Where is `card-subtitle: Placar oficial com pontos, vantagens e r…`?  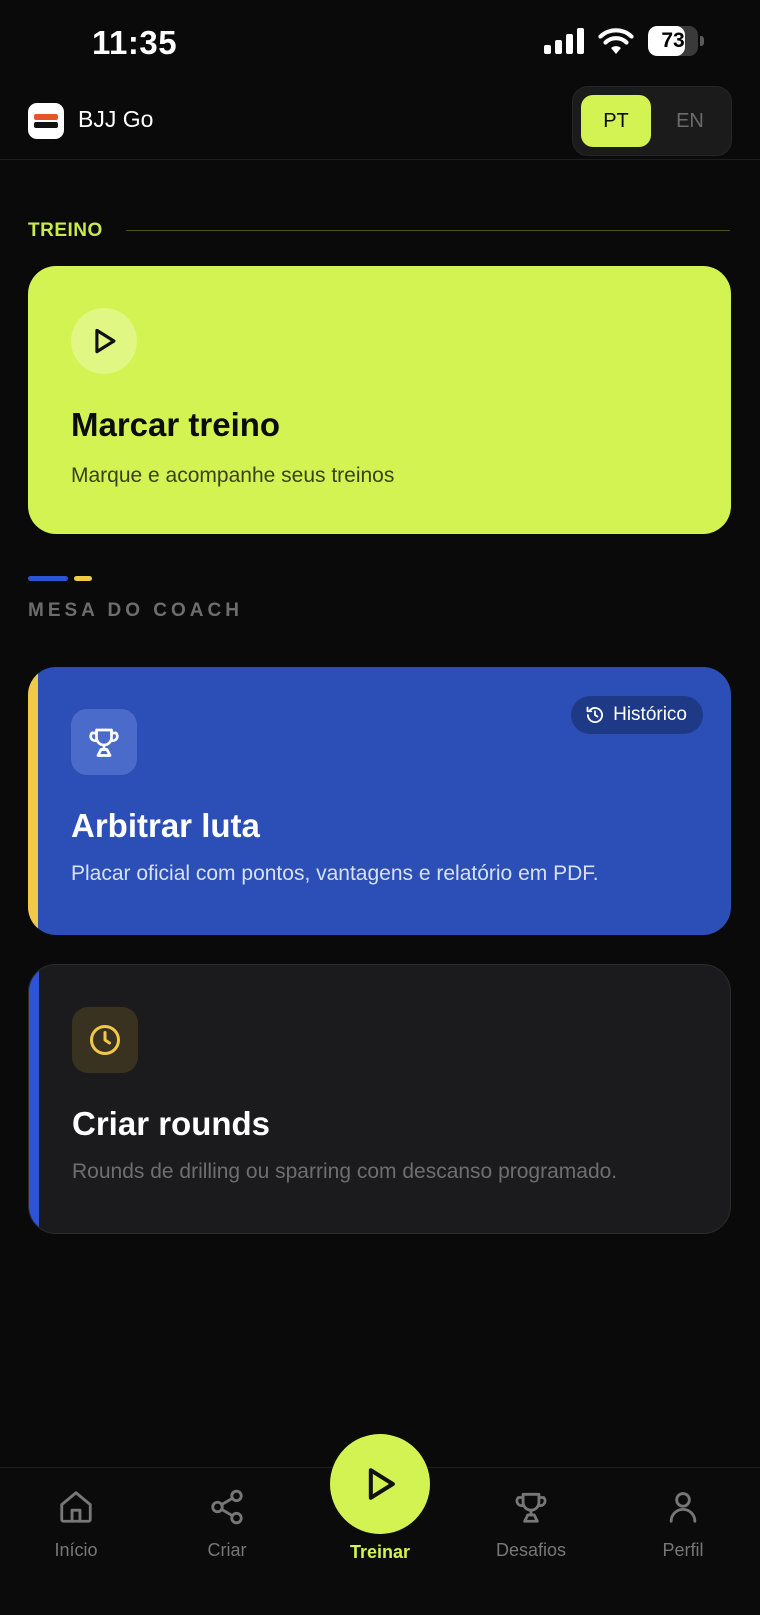 card-subtitle: Placar oficial com pontos, vantagens e r… is located at coordinates (335, 873).